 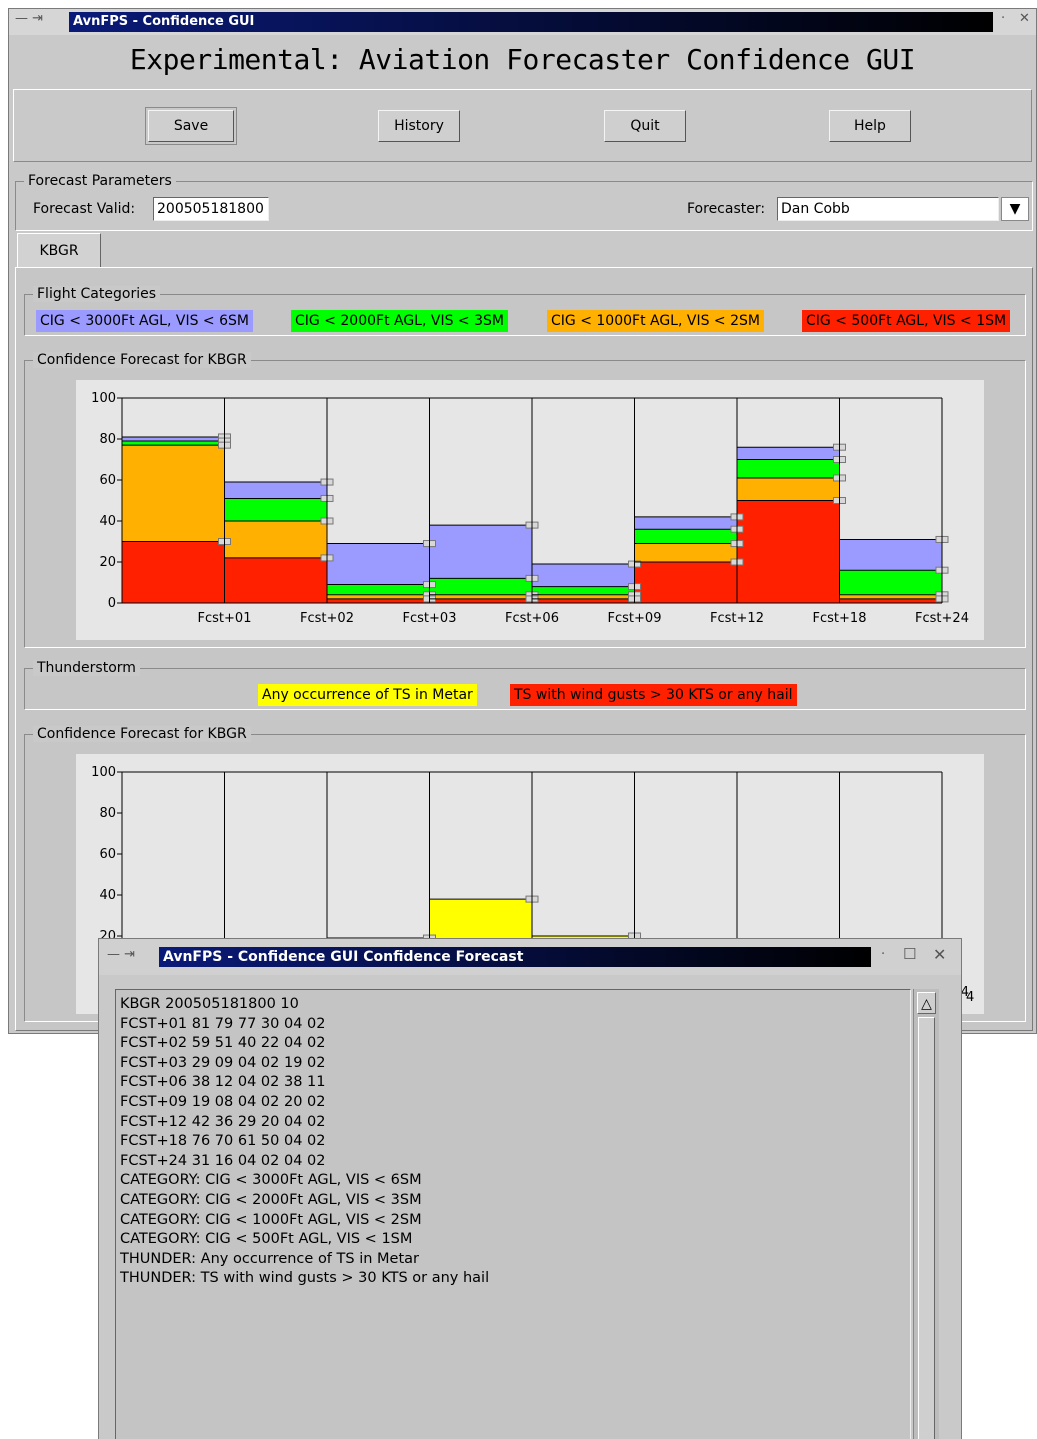 I want to click on legend-ts-2: TS with wind gusts > 30 KTS or any hail, so click(x=653, y=695).